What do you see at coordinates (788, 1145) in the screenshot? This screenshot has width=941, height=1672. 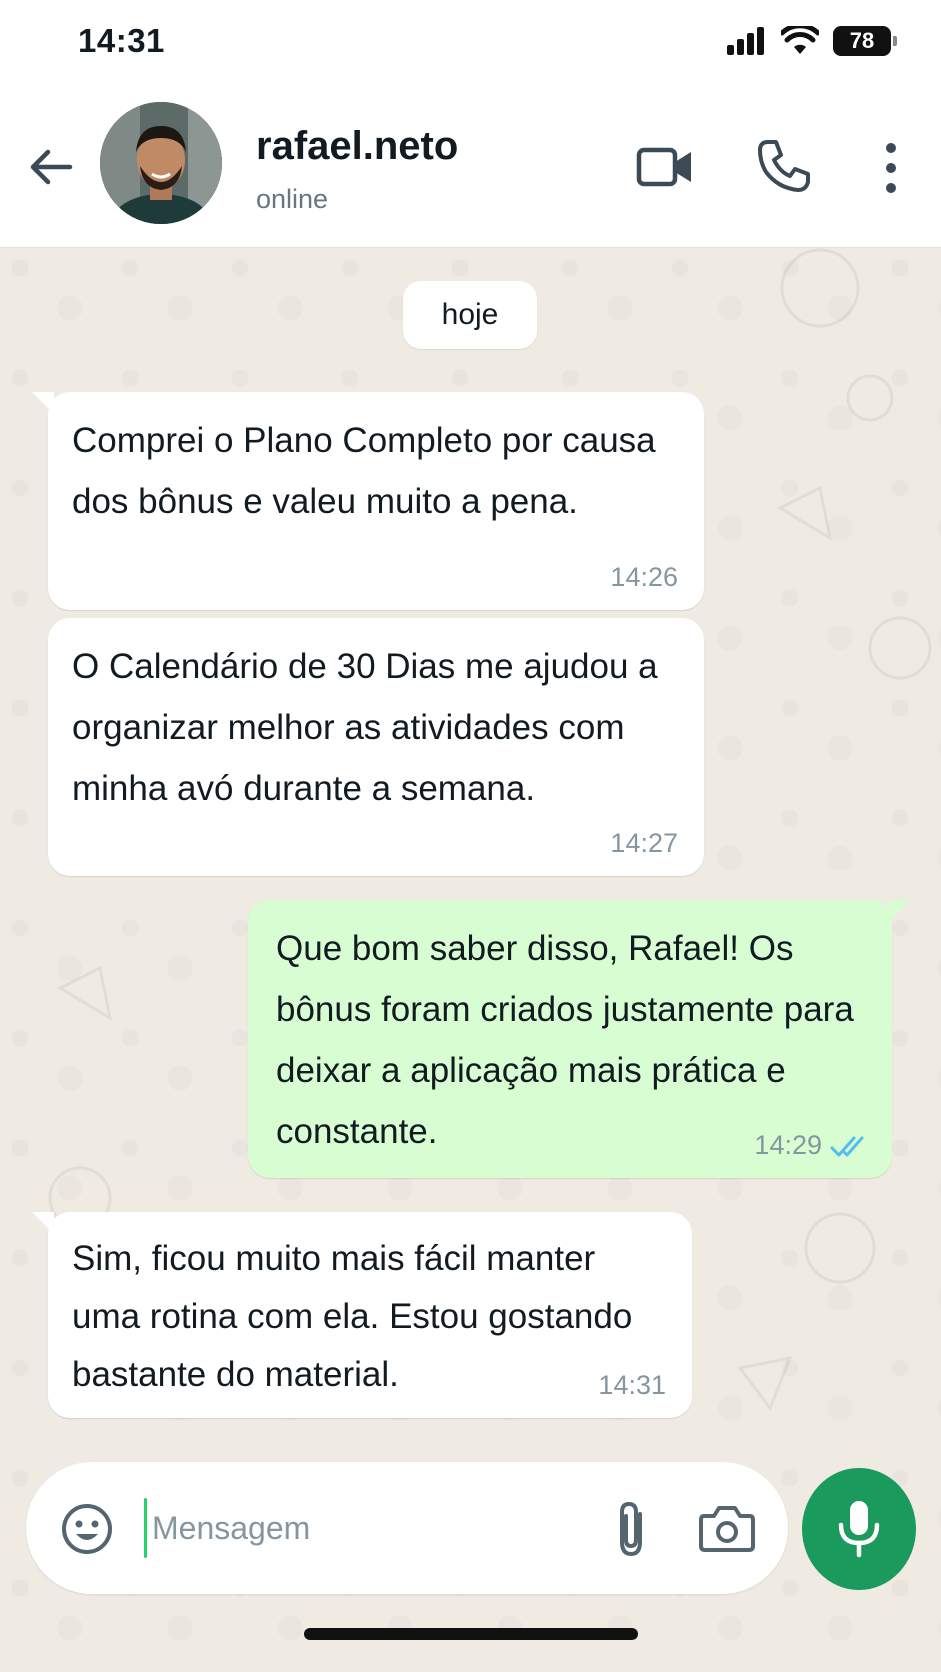 I see `message-time: 14:29` at bounding box center [788, 1145].